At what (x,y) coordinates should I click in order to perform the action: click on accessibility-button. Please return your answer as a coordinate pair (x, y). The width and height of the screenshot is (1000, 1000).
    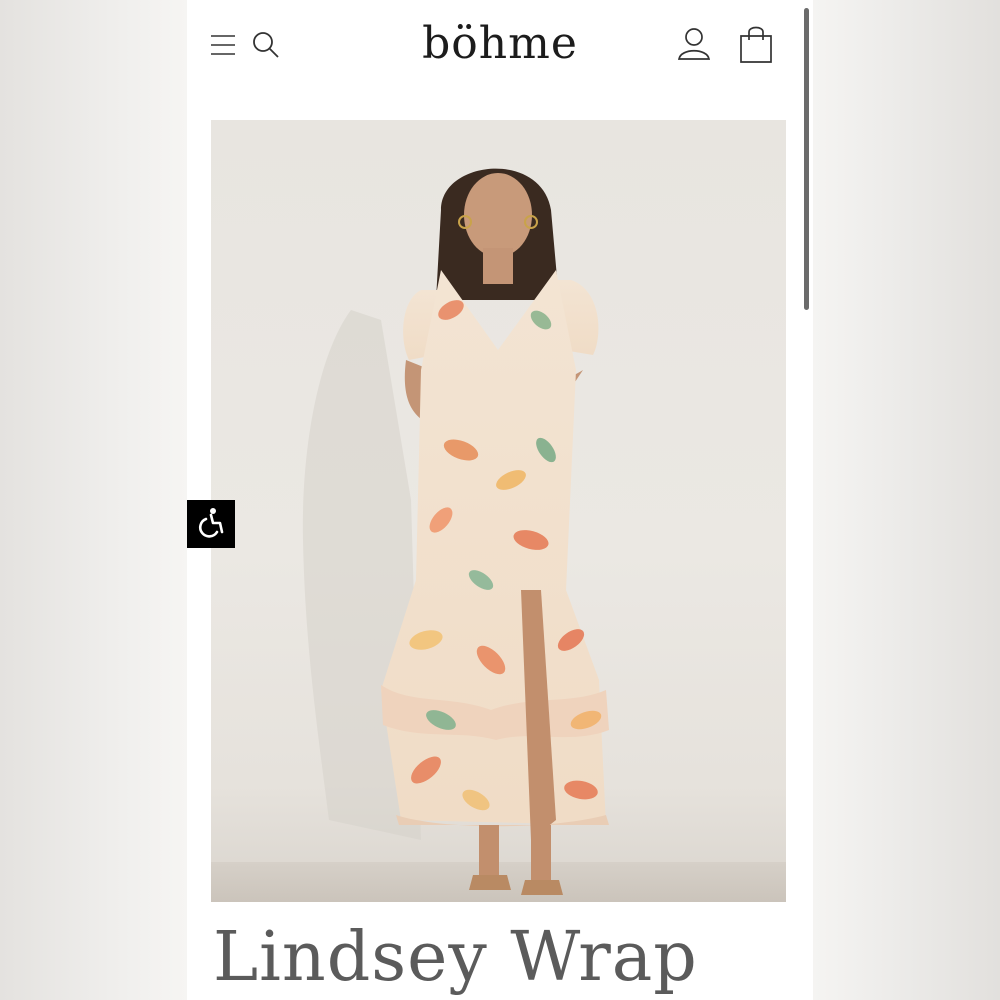
    Looking at the image, I should click on (211, 524).